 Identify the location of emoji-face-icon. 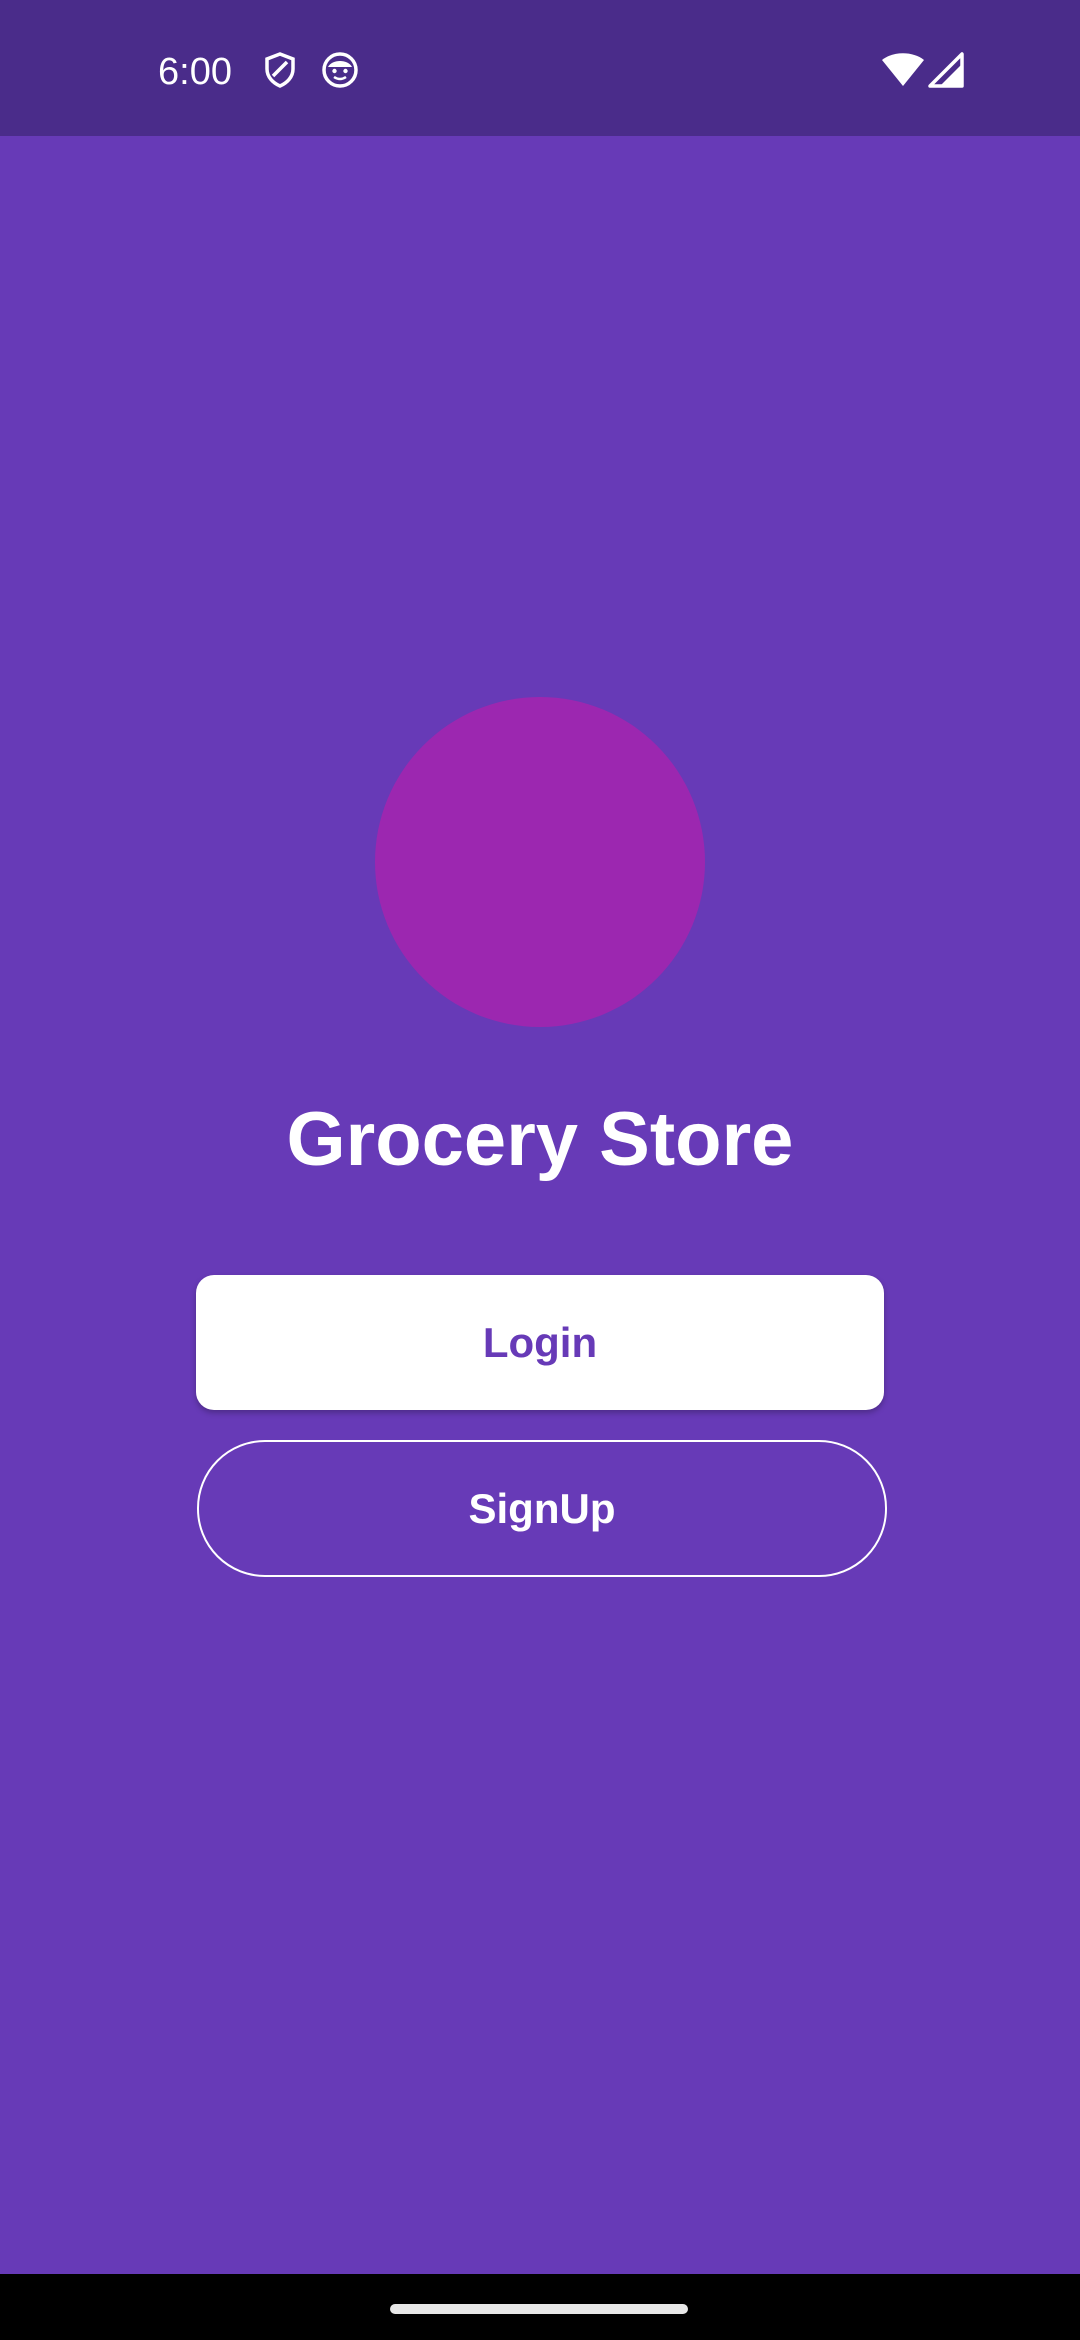
(340, 70).